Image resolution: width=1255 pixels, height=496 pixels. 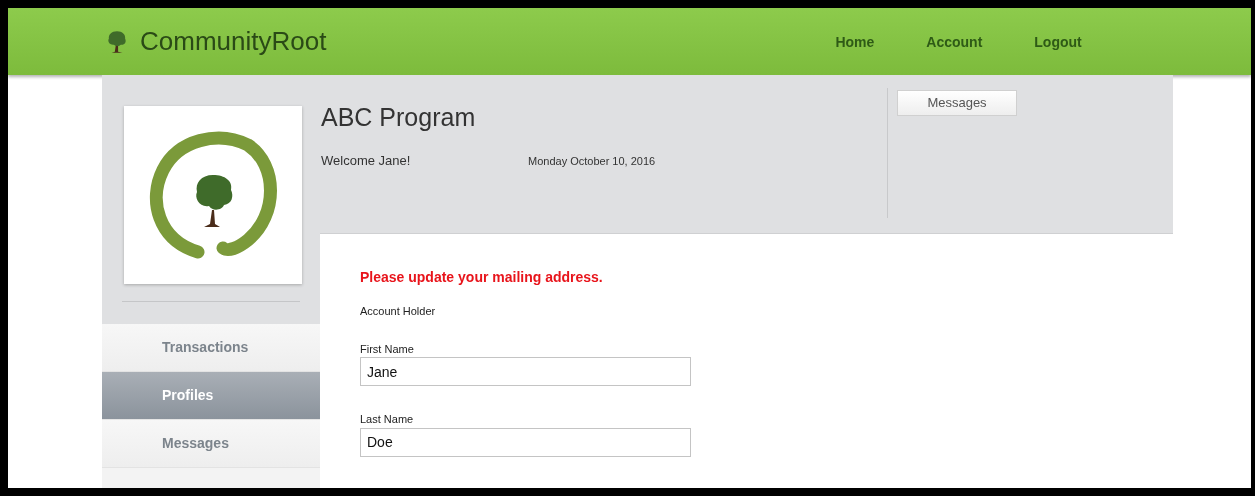 What do you see at coordinates (387, 419) in the screenshot?
I see `field-label: Last Name` at bounding box center [387, 419].